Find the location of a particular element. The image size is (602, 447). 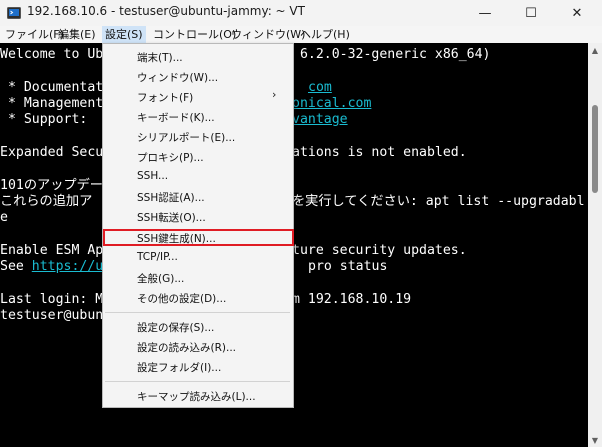

menu-edit: 編集(E) is located at coordinates (77, 34).